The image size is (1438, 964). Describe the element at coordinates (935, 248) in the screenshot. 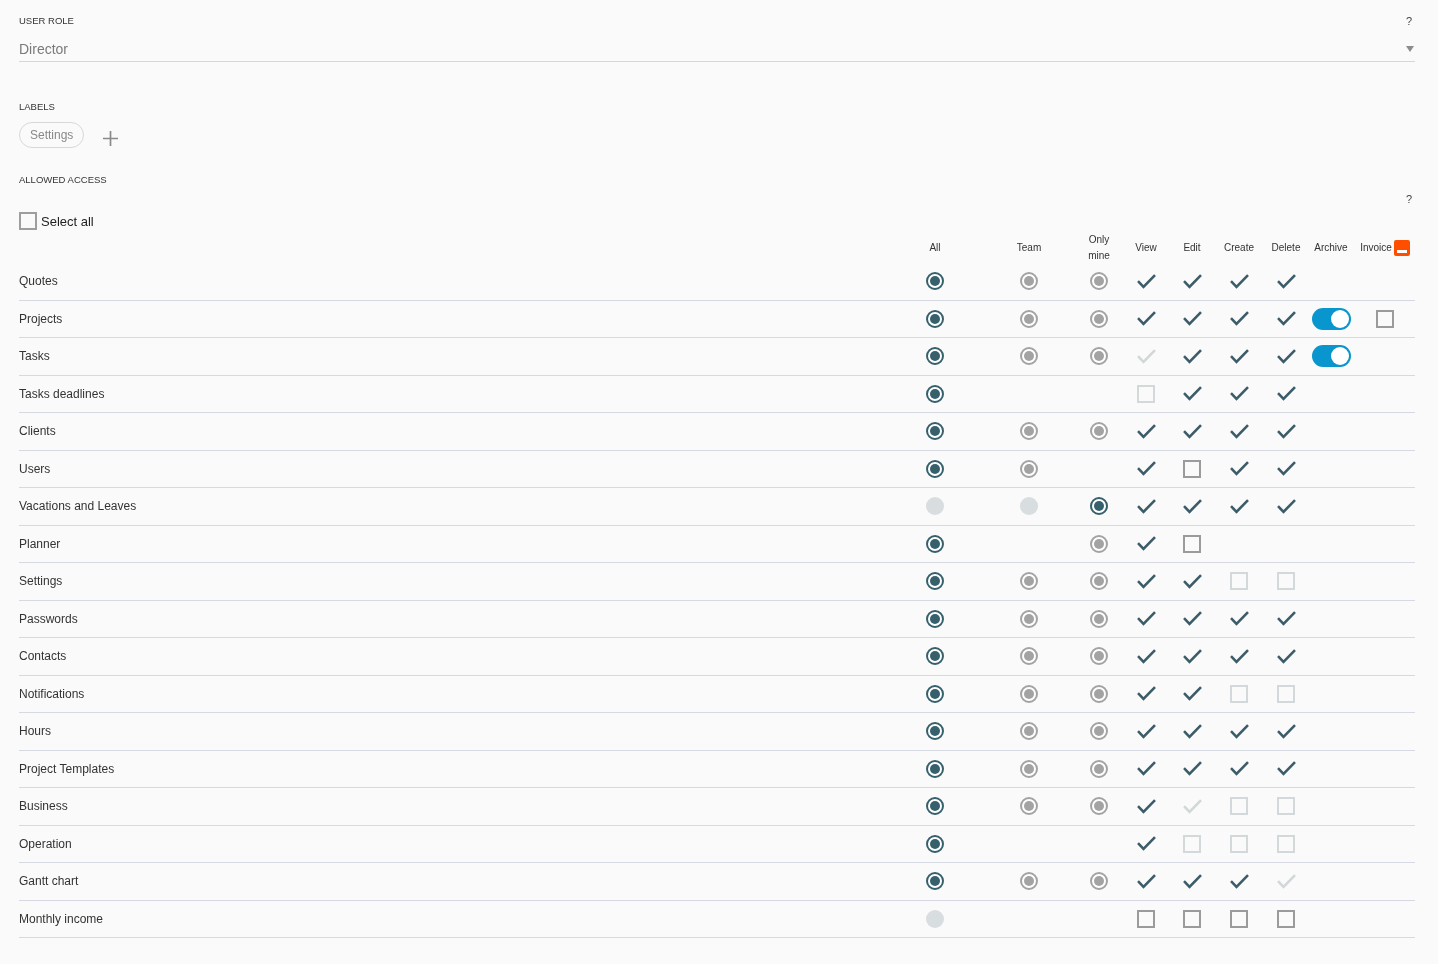

I see `column-header: All` at that location.